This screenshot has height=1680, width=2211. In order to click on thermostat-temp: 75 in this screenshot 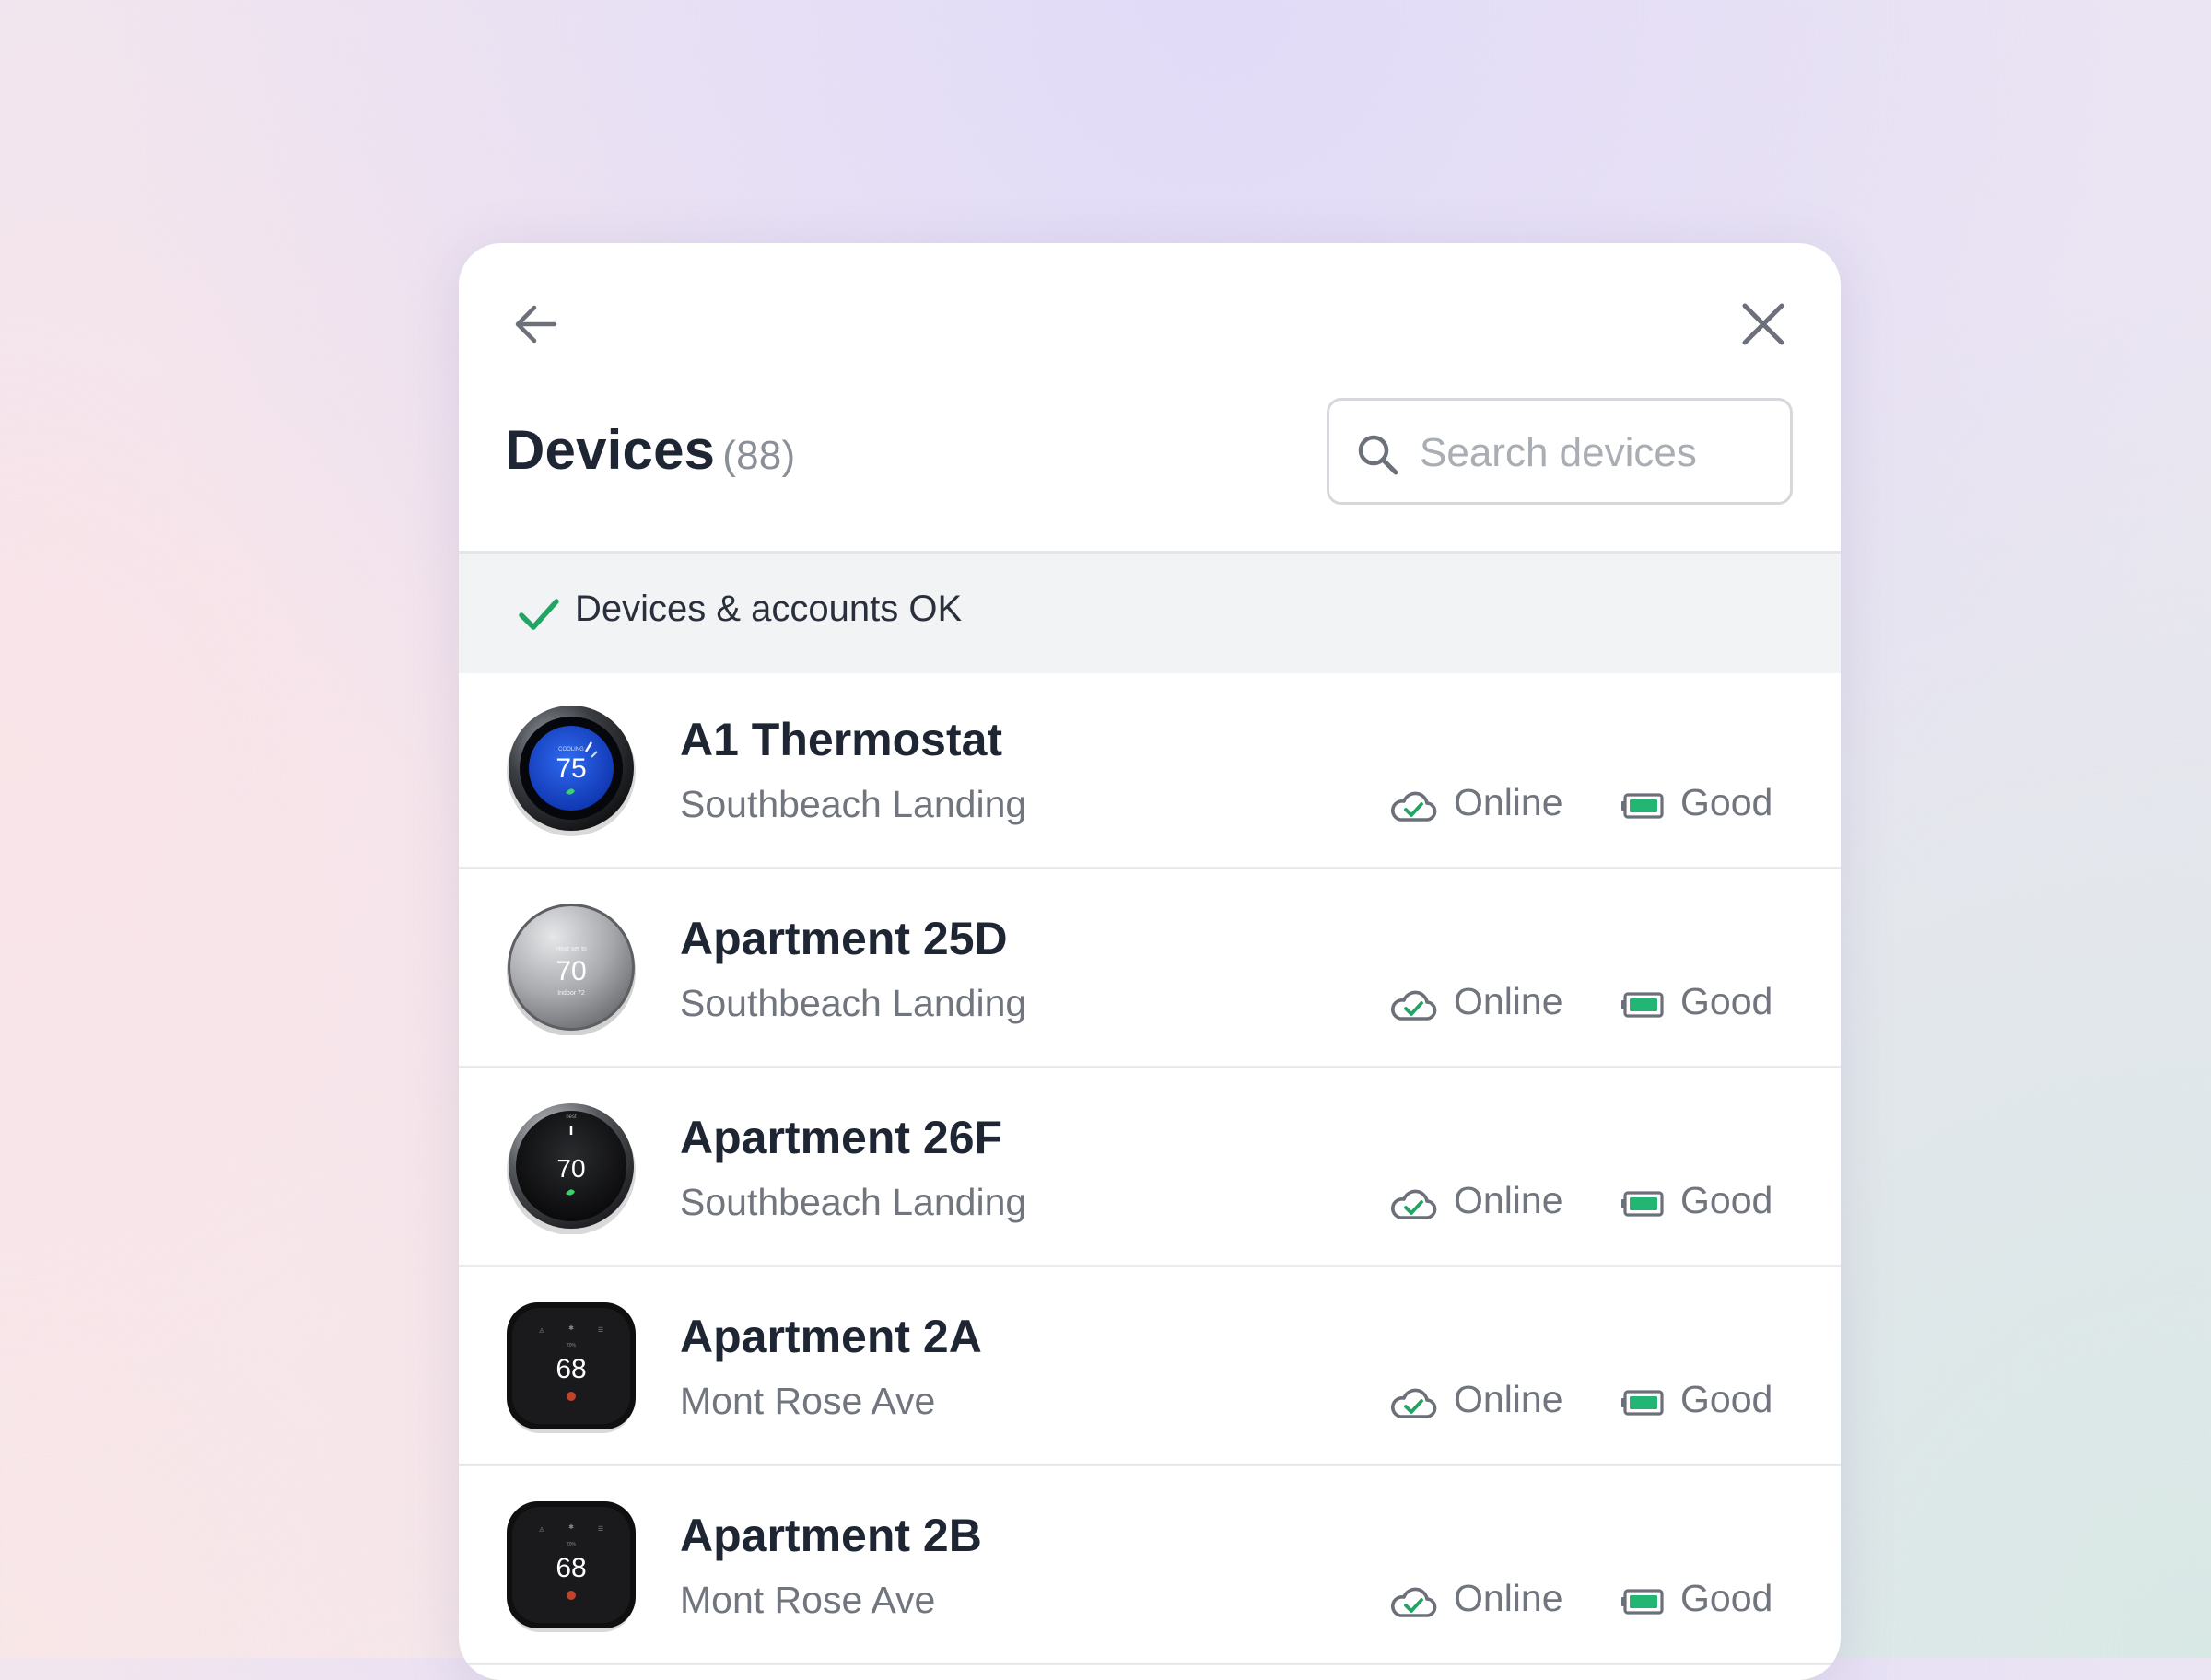, I will do `click(571, 768)`.